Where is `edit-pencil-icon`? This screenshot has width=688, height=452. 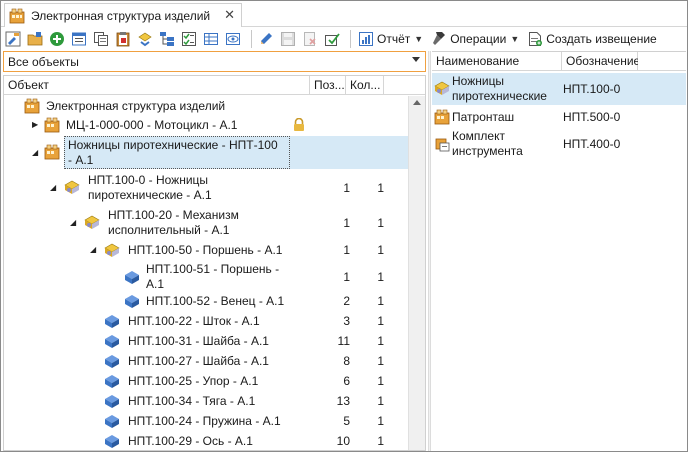 edit-pencil-icon is located at coordinates (266, 39).